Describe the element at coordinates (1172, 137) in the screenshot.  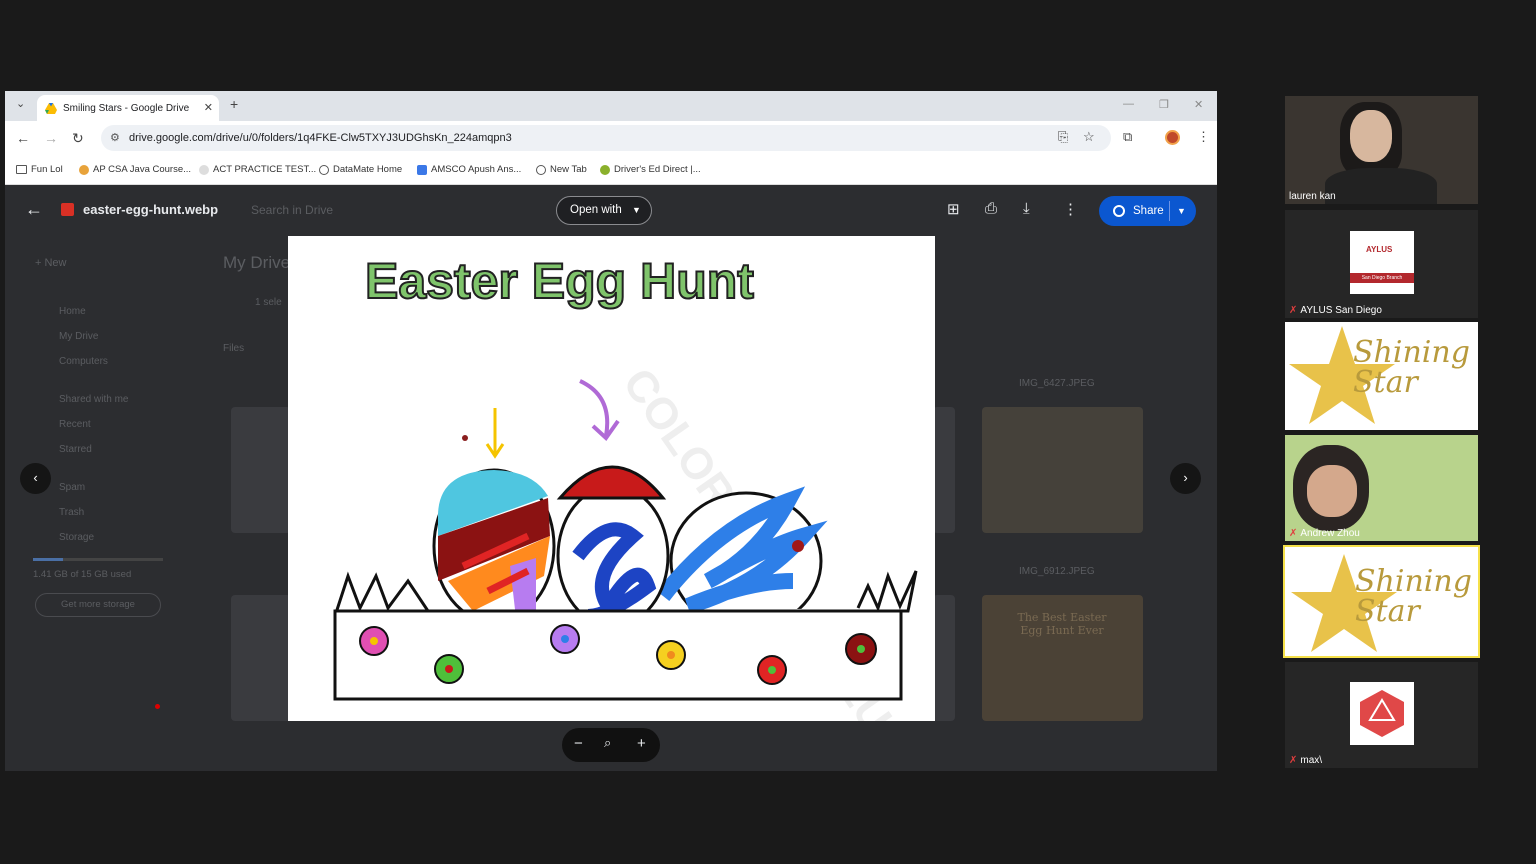
I see `profile-avatar` at that location.